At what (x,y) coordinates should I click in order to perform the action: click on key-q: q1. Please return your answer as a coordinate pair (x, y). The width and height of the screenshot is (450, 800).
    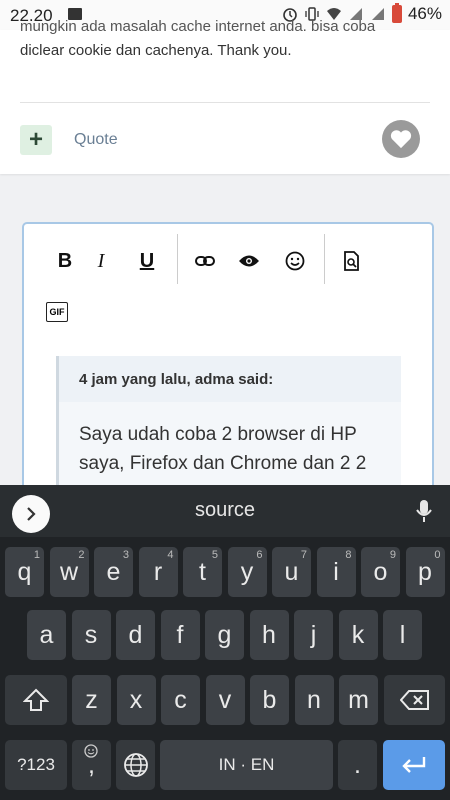
    Looking at the image, I should click on (24, 572).